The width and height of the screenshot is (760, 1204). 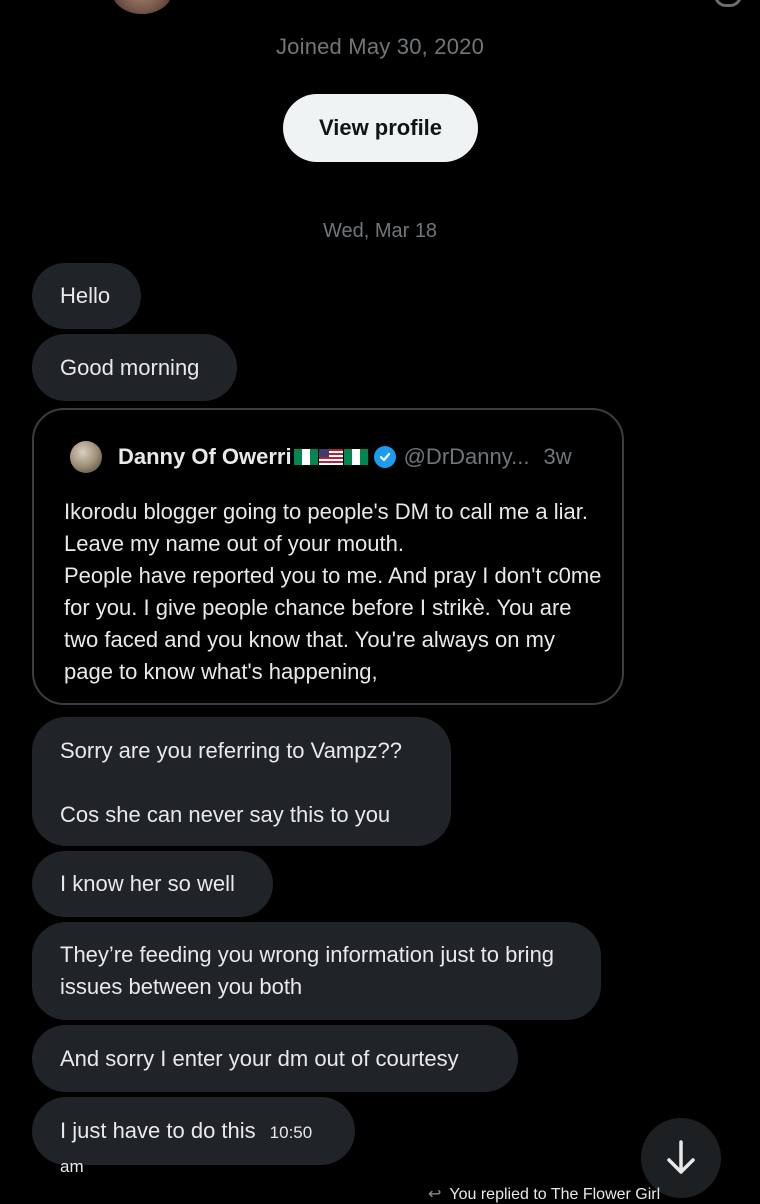 What do you see at coordinates (435, 1194) in the screenshot?
I see `reply-arrow-icon: ↩` at bounding box center [435, 1194].